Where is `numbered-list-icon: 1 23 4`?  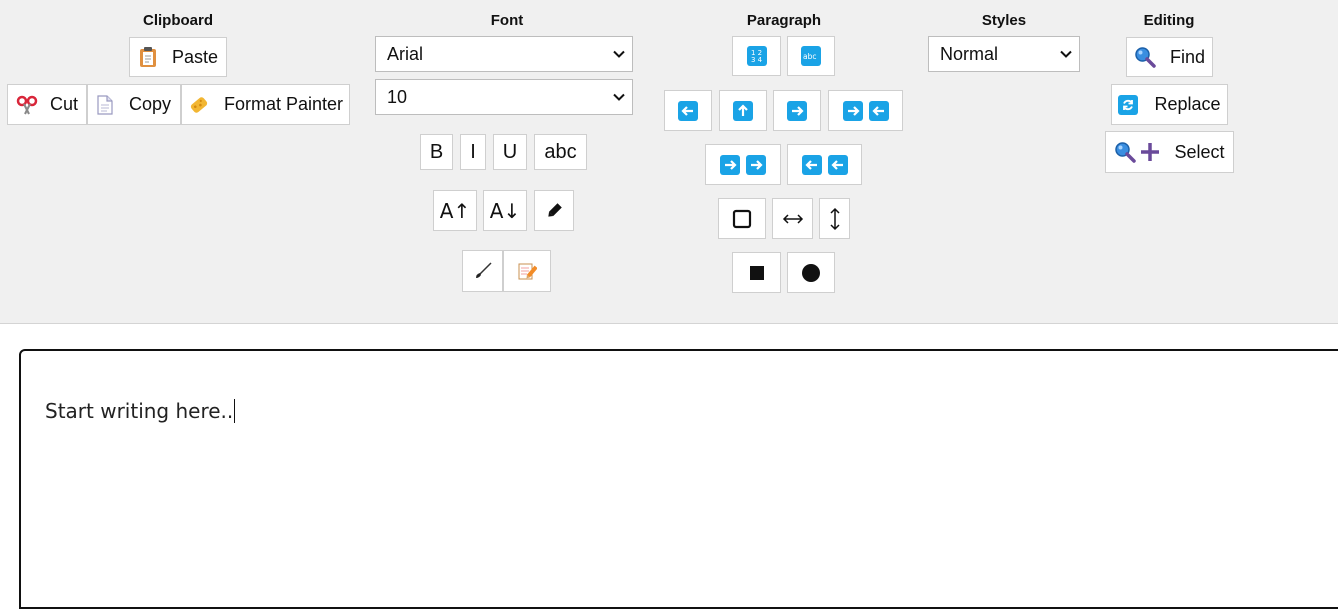
numbered-list-icon: 1 23 4 is located at coordinates (756, 56).